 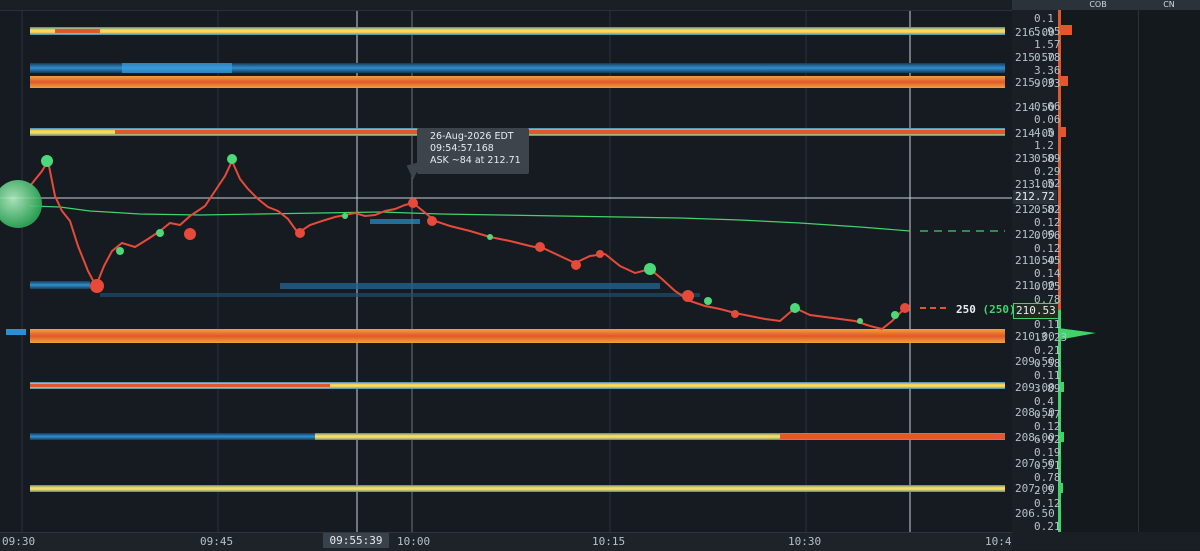 What do you see at coordinates (1051, 337) in the screenshot?
I see `cob-value: 13.23` at bounding box center [1051, 337].